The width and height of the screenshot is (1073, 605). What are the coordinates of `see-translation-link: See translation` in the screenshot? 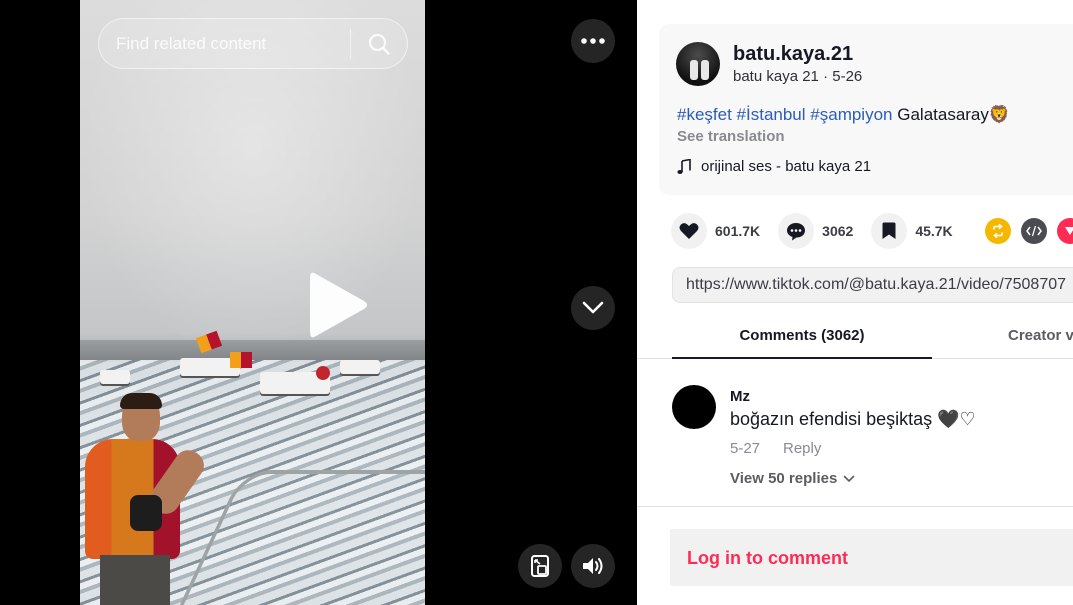 It's located at (731, 136).